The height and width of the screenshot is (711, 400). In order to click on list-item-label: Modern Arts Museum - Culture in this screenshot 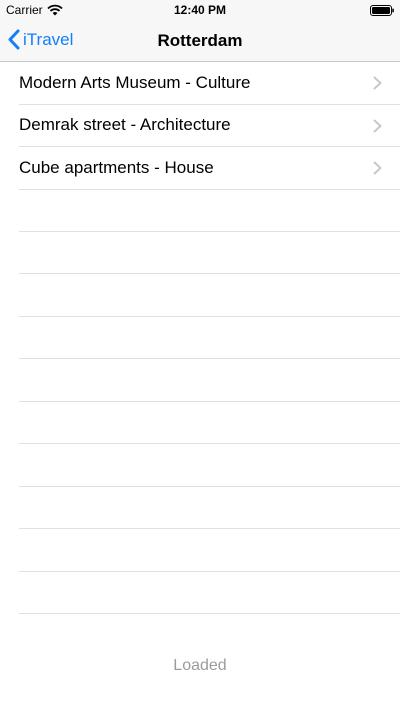, I will do `click(135, 82)`.